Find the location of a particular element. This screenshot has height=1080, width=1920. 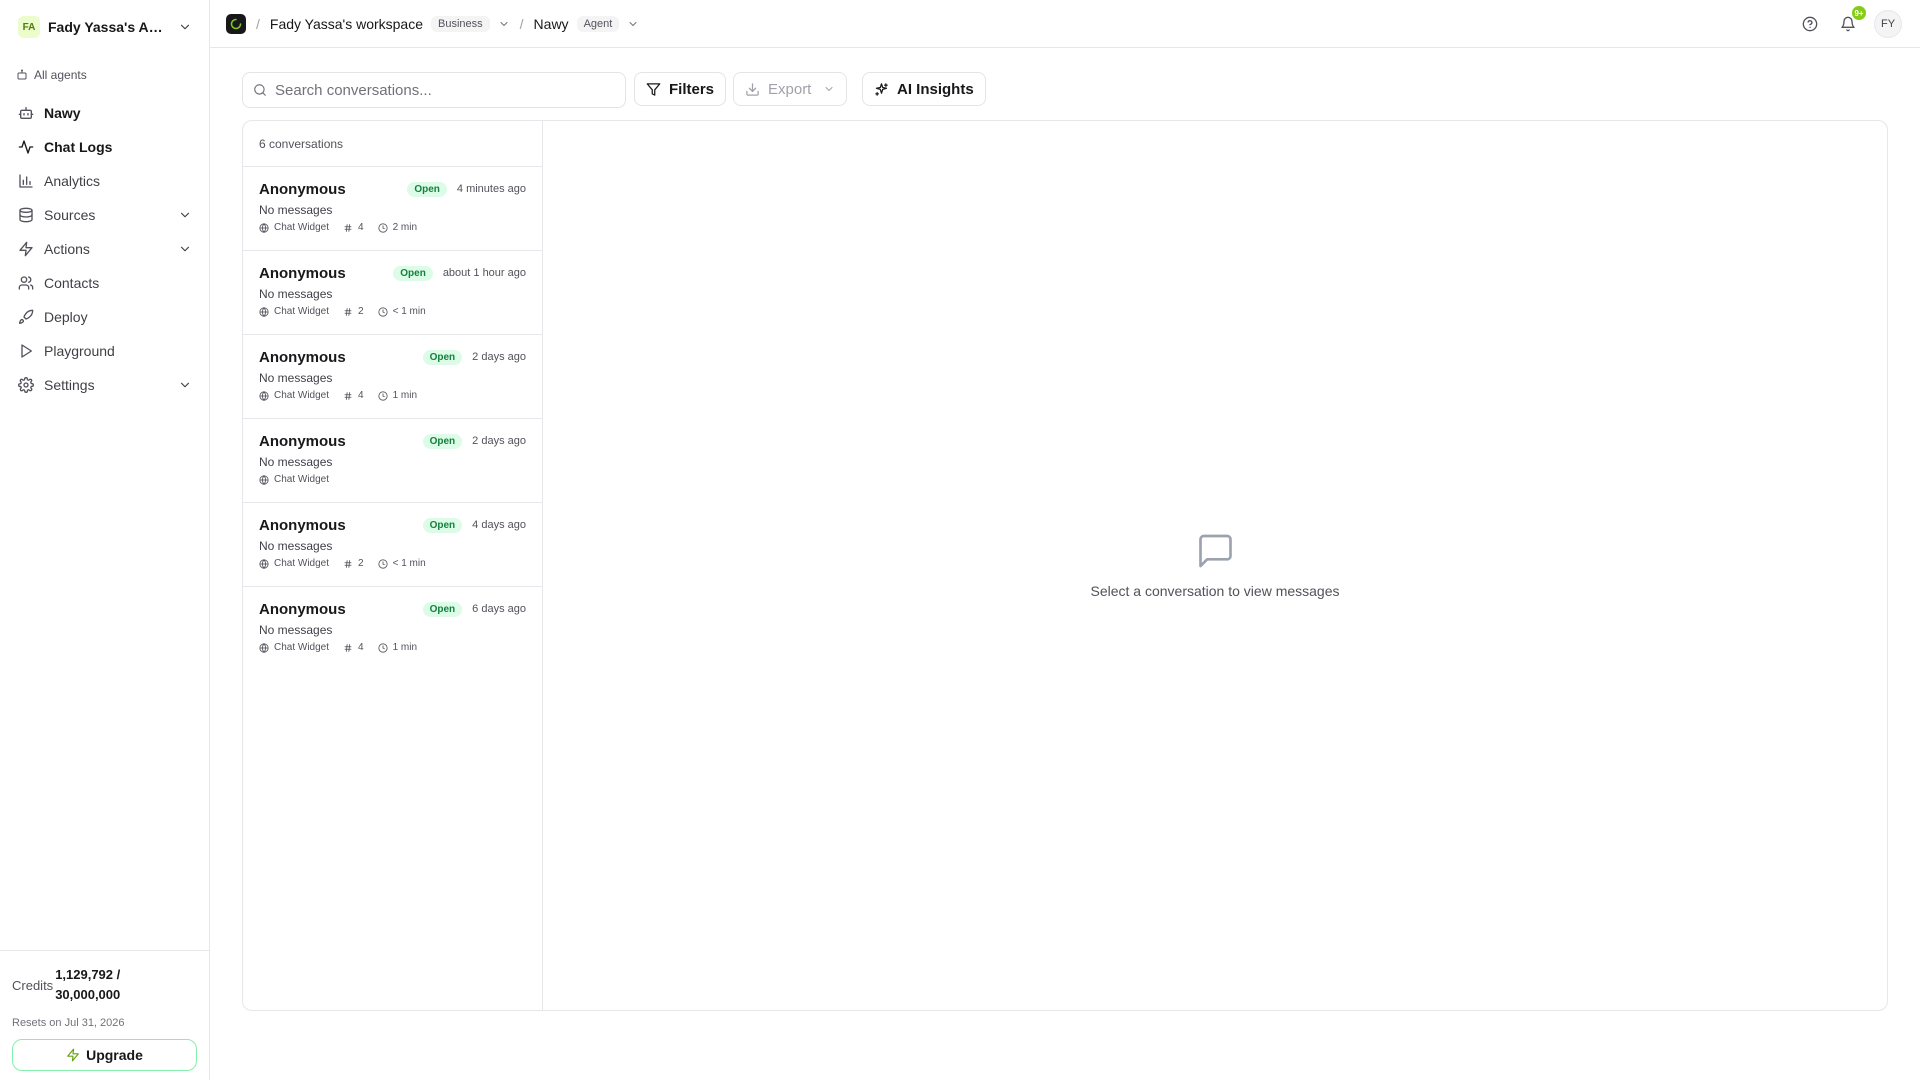

message-square-icon is located at coordinates (1215, 551).